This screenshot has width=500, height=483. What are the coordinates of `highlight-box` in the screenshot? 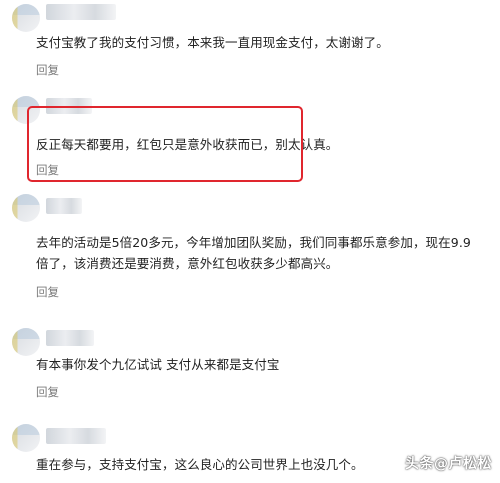 It's located at (165, 144).